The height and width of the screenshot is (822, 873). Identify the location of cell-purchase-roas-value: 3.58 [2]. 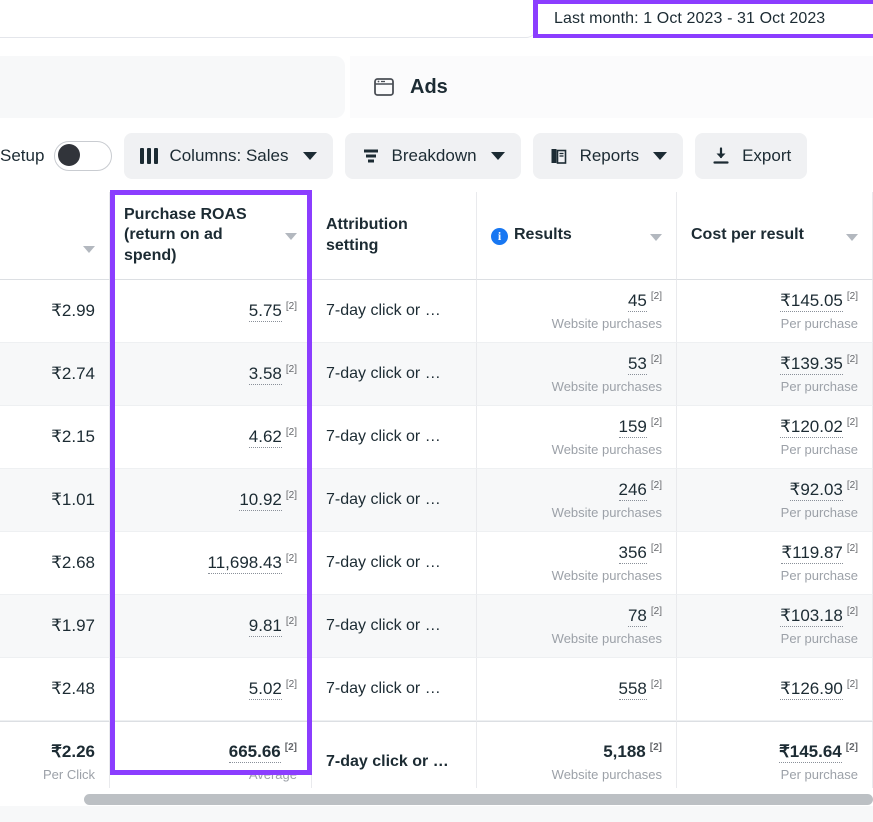
(272, 374).